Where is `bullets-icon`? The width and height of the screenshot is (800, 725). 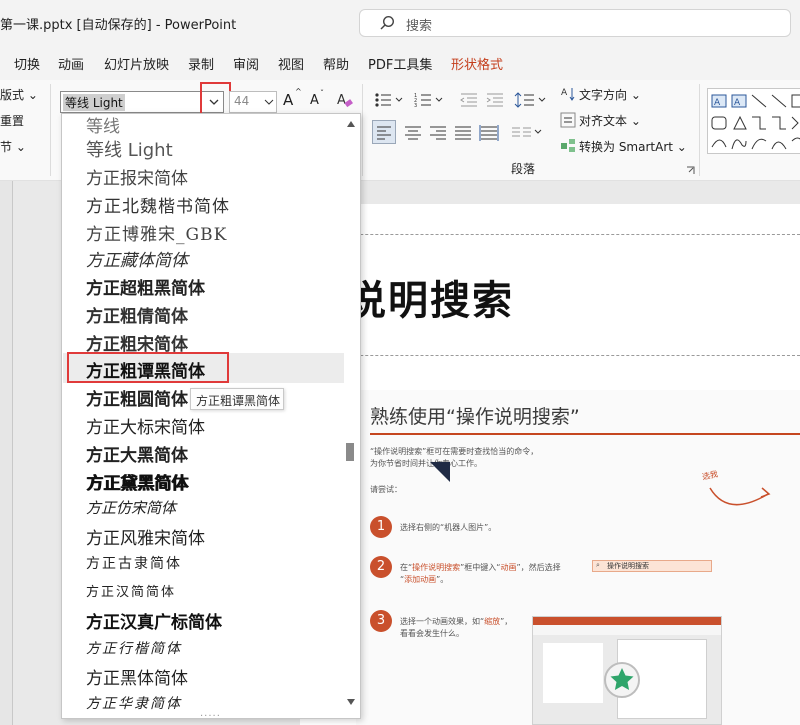
bullets-icon is located at coordinates (389, 100).